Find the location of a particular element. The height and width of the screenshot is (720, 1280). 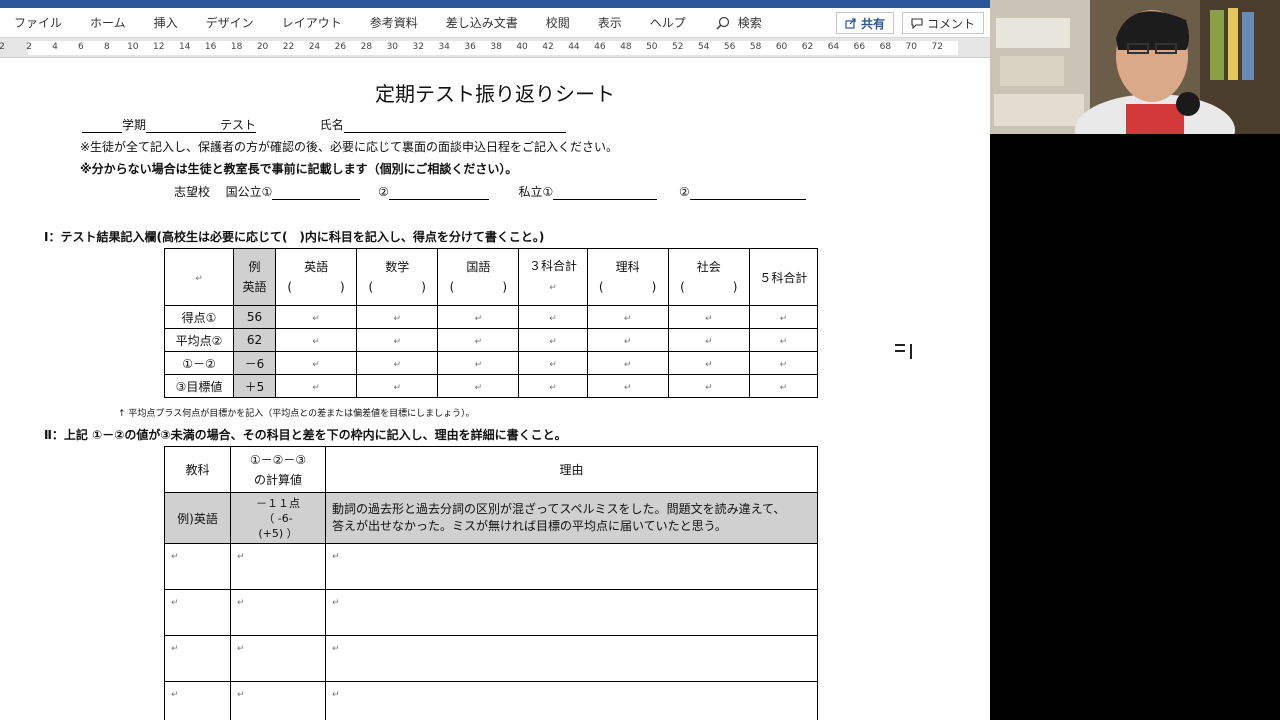

layout-options-icon is located at coordinates (900, 348).